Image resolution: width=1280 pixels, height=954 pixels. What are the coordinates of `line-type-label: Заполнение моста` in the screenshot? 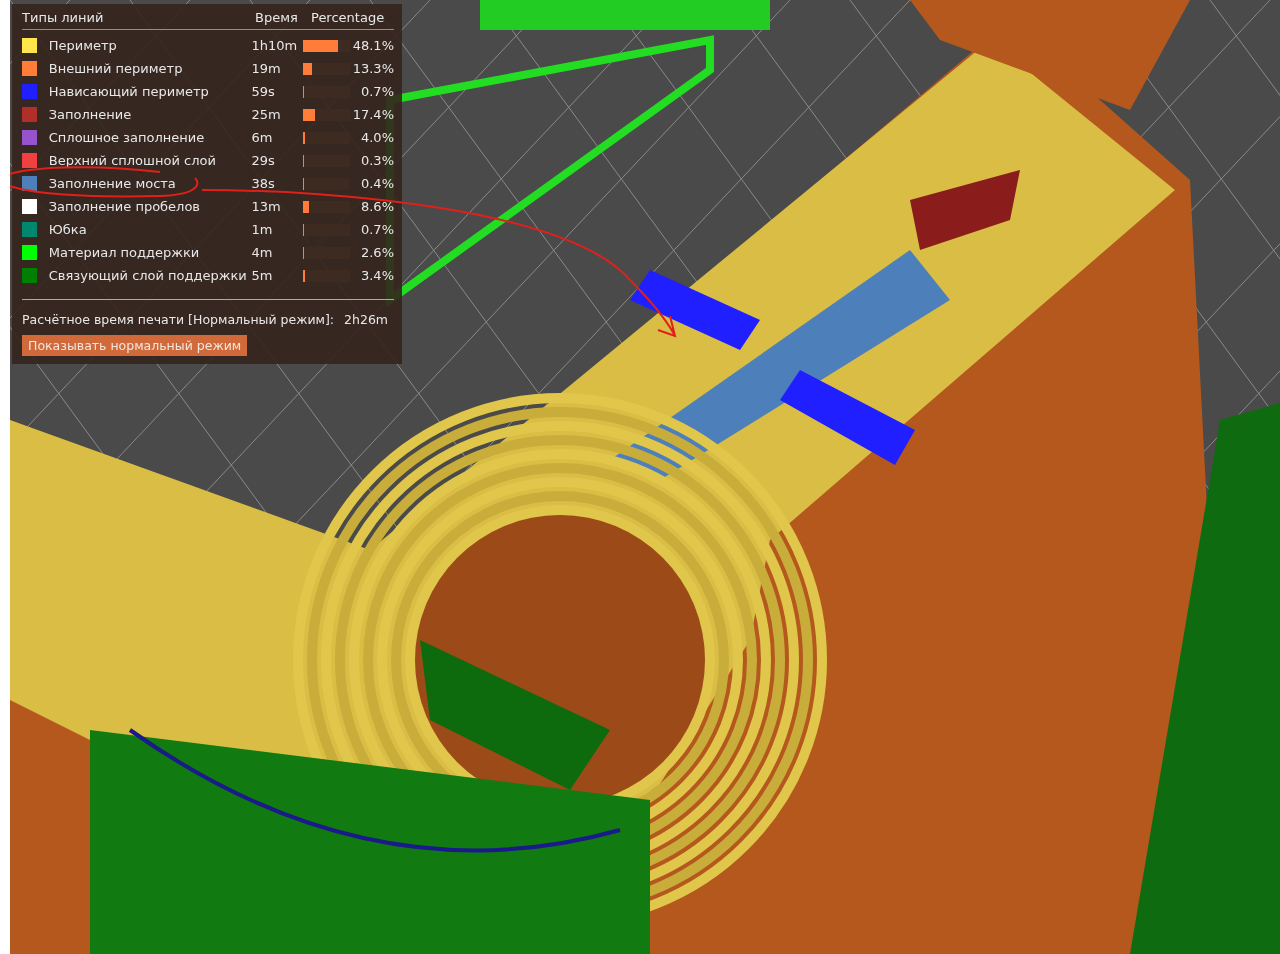 It's located at (112, 183).